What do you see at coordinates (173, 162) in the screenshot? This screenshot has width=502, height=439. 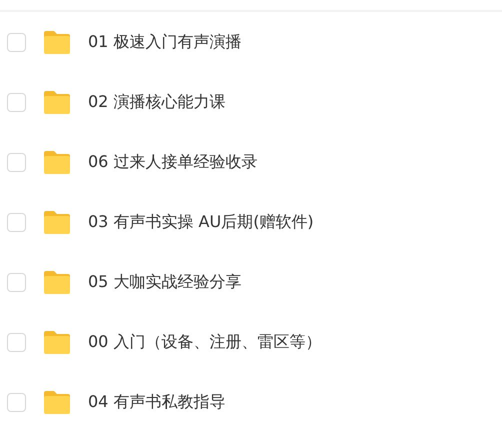 I see `folder-name: 06 过来人接单经验收录` at bounding box center [173, 162].